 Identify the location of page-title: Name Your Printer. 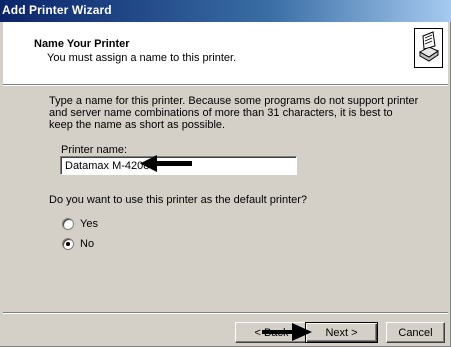
(82, 44).